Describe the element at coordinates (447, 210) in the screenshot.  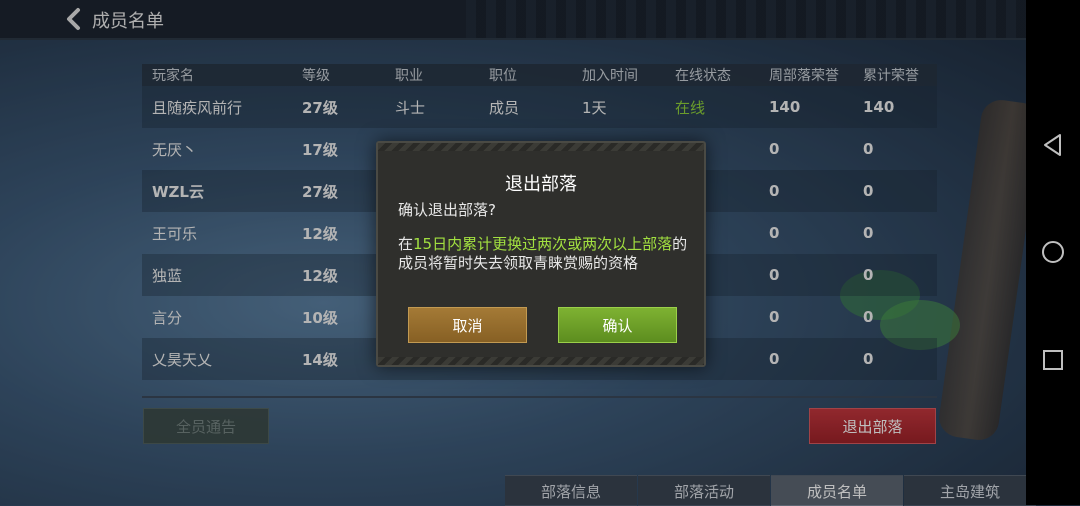
I see `dialog-question: 确认退出部落?` at that location.